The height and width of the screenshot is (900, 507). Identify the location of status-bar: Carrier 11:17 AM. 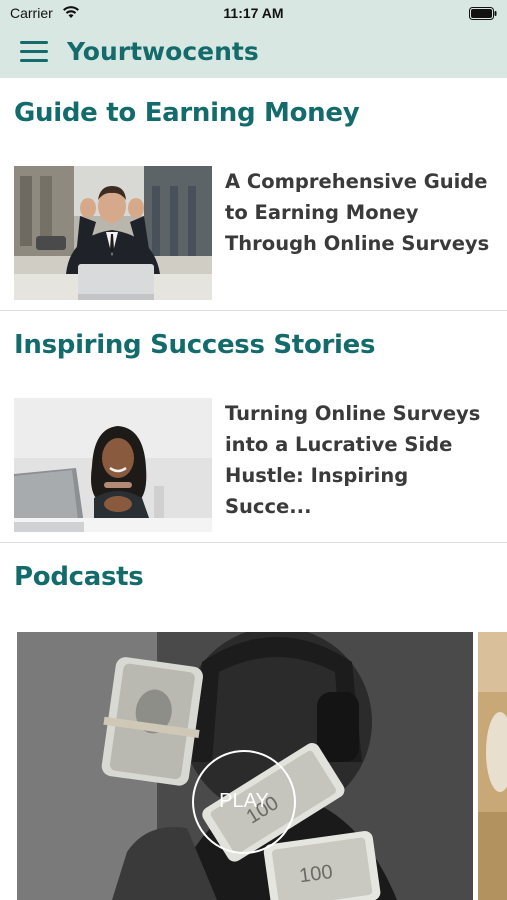
(253, 14).